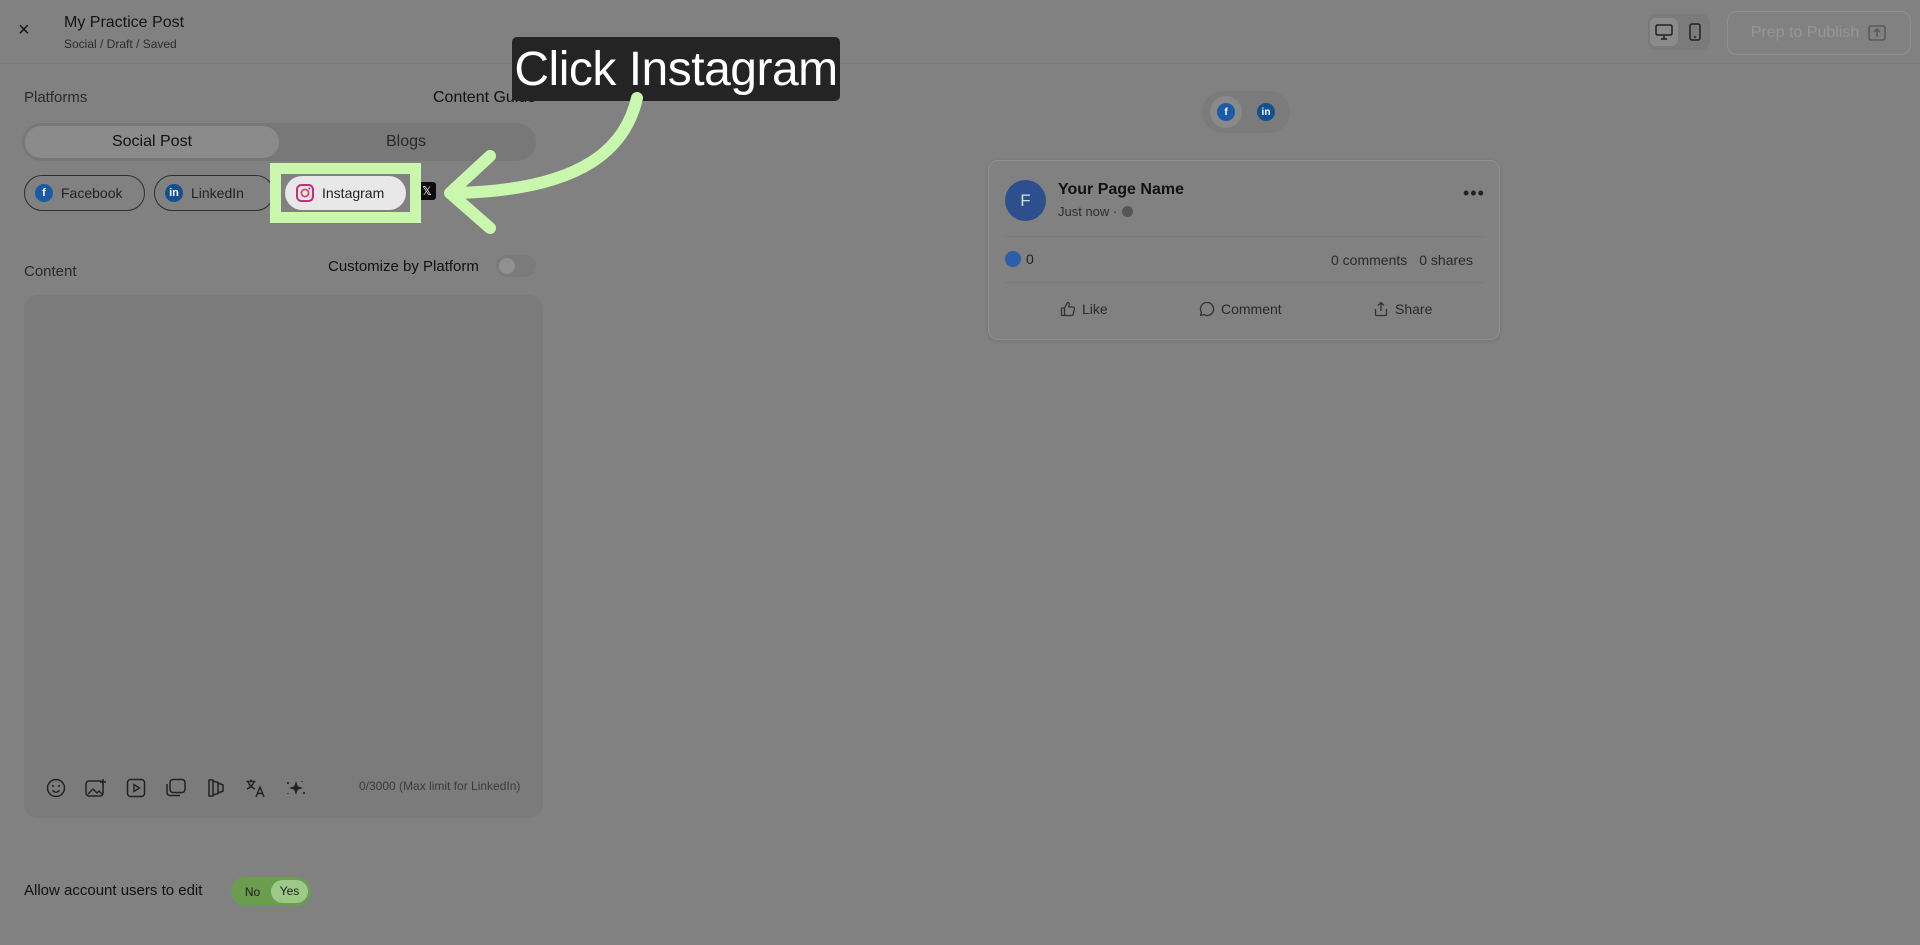 This screenshot has height=945, width=1920. I want to click on preview-platform-switcher: f in, so click(1246, 112).